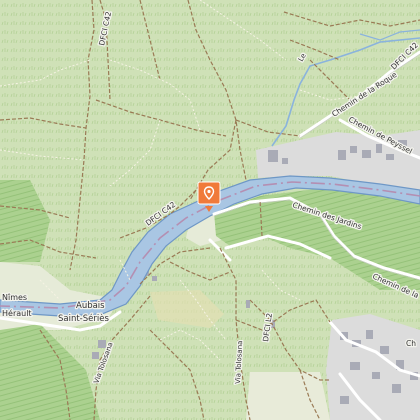 This screenshot has width=420, height=420. I want to click on place-label-herault: Hérault, so click(17, 313).